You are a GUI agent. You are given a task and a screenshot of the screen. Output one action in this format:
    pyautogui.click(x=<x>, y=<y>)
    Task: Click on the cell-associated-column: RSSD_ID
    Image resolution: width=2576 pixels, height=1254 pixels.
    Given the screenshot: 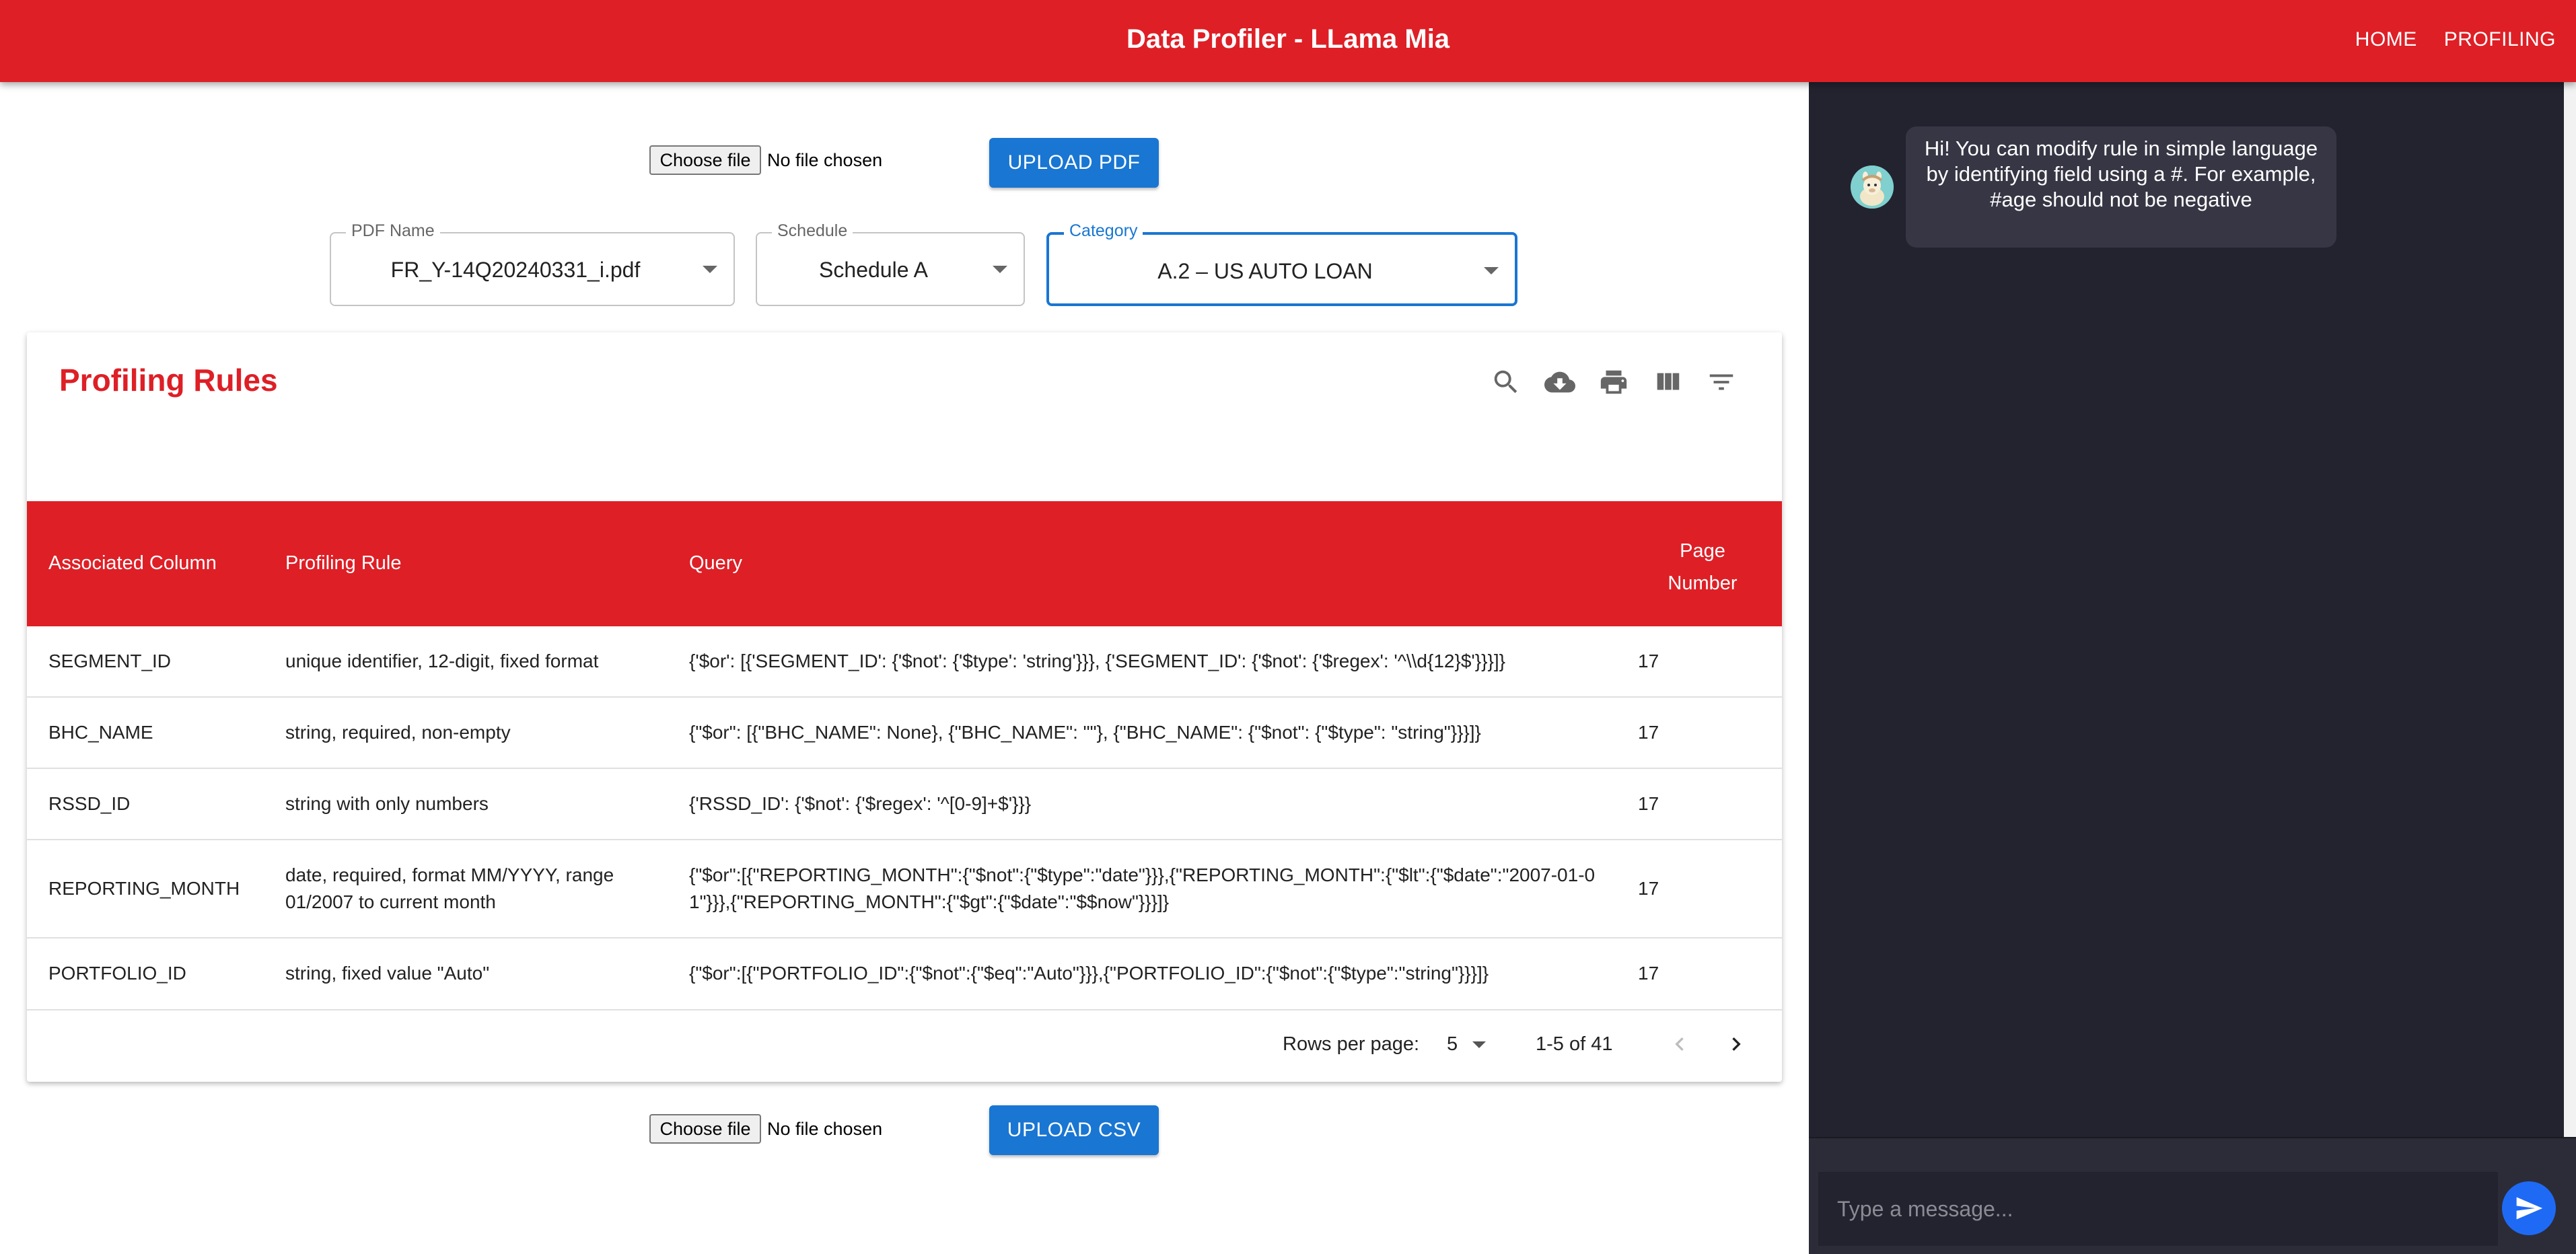 What is the action you would take?
    pyautogui.click(x=89, y=803)
    